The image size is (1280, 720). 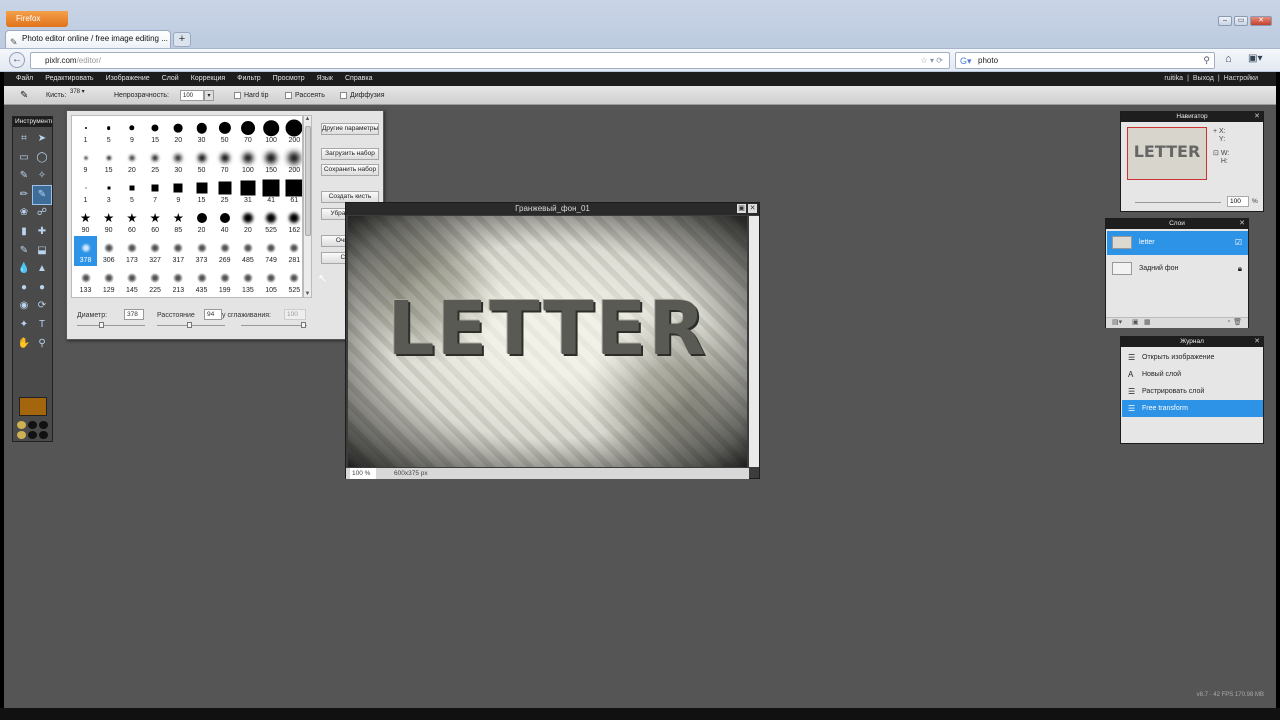 What do you see at coordinates (292, 191) in the screenshot?
I see `brush-preset: 61` at bounding box center [292, 191].